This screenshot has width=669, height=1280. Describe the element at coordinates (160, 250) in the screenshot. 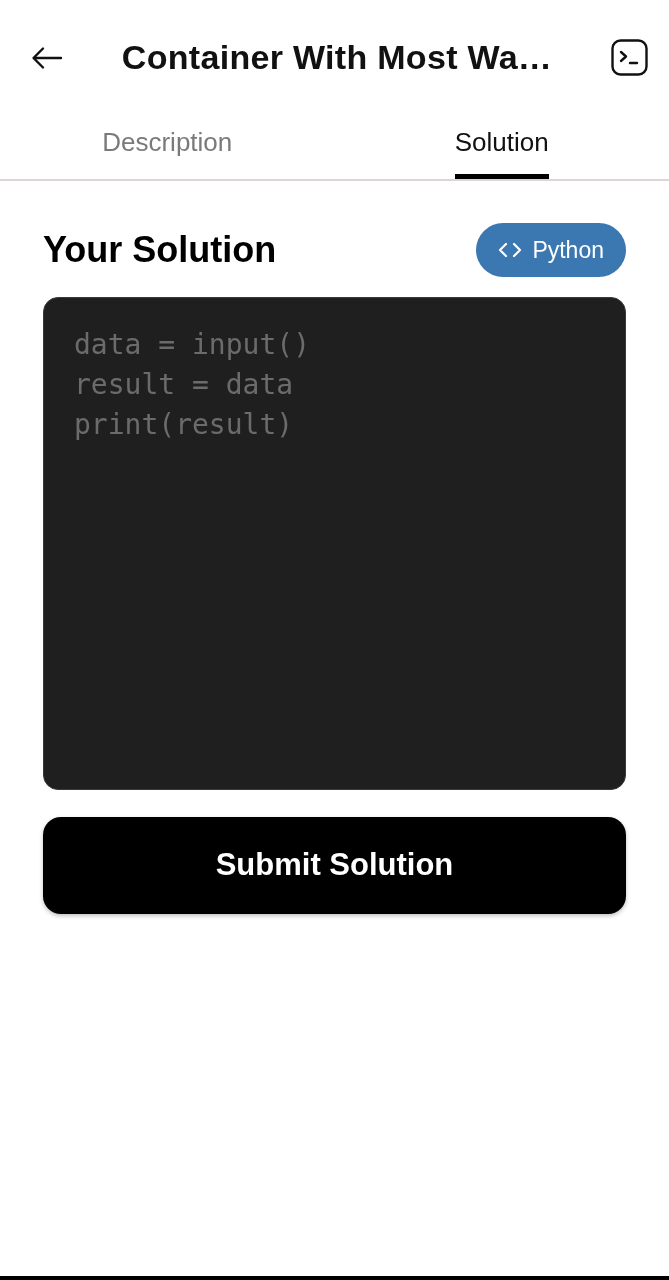

I see `section-heading: Your Solution` at that location.